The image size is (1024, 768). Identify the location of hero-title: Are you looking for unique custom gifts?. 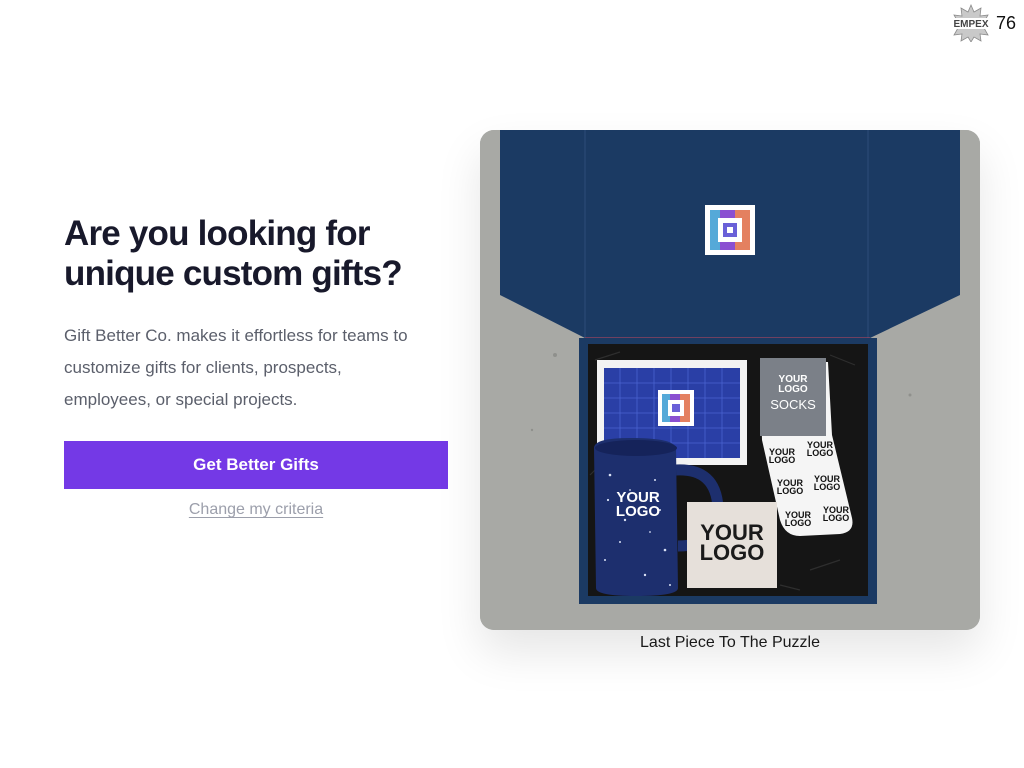
(256, 254).